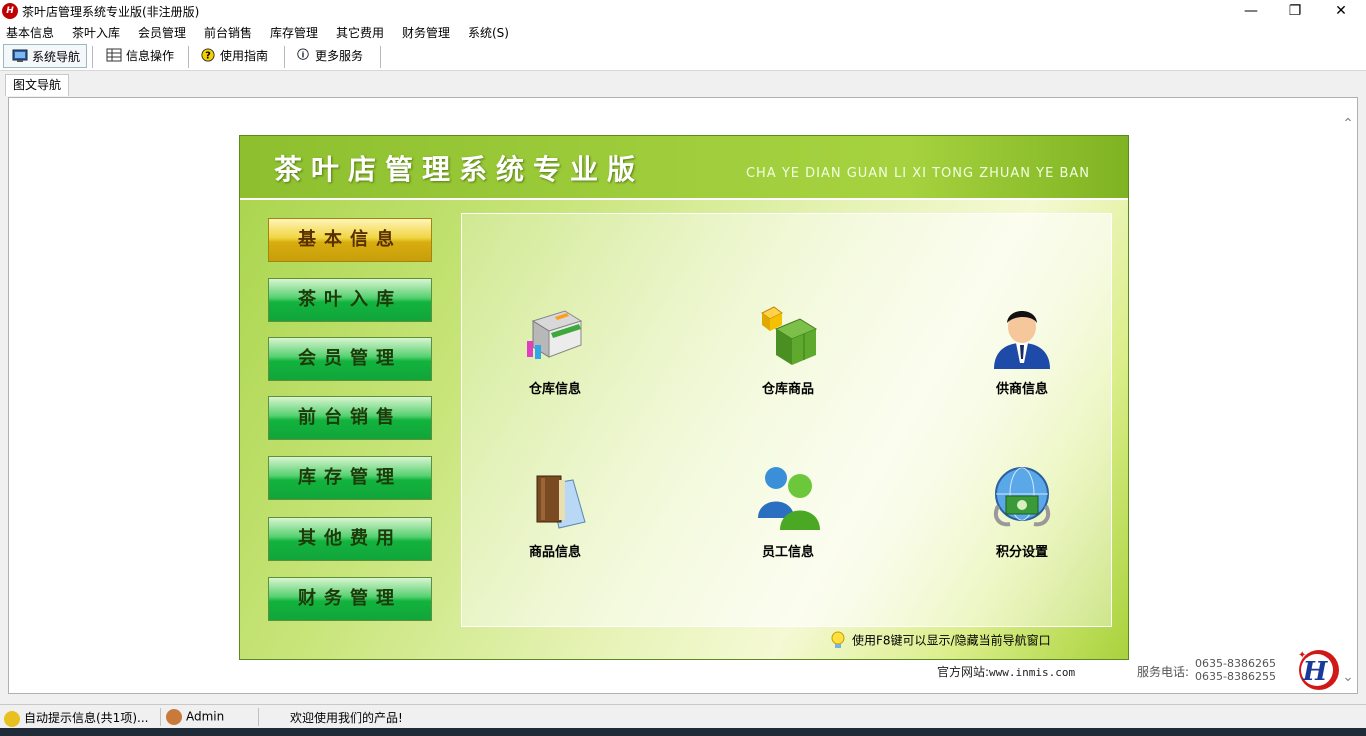 This screenshot has width=1366, height=736. I want to click on menu-finance: 财务管理, so click(426, 32).